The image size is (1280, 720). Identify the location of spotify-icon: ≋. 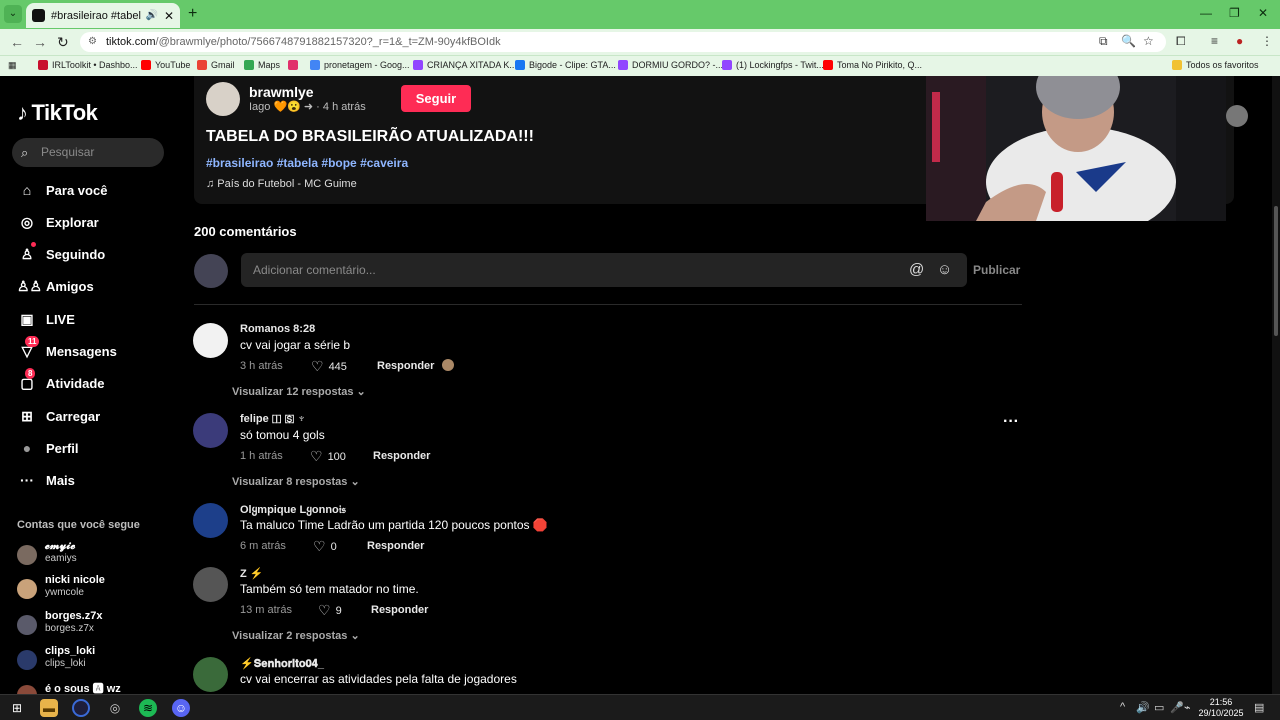
(148, 708).